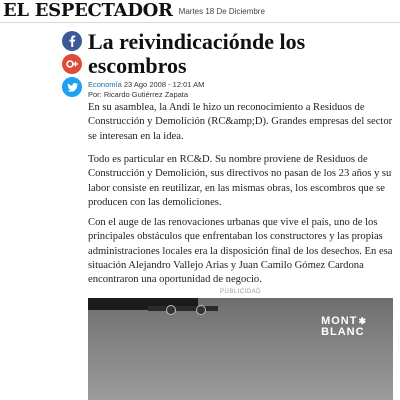  I want to click on facebook-share-button, so click(72, 41).